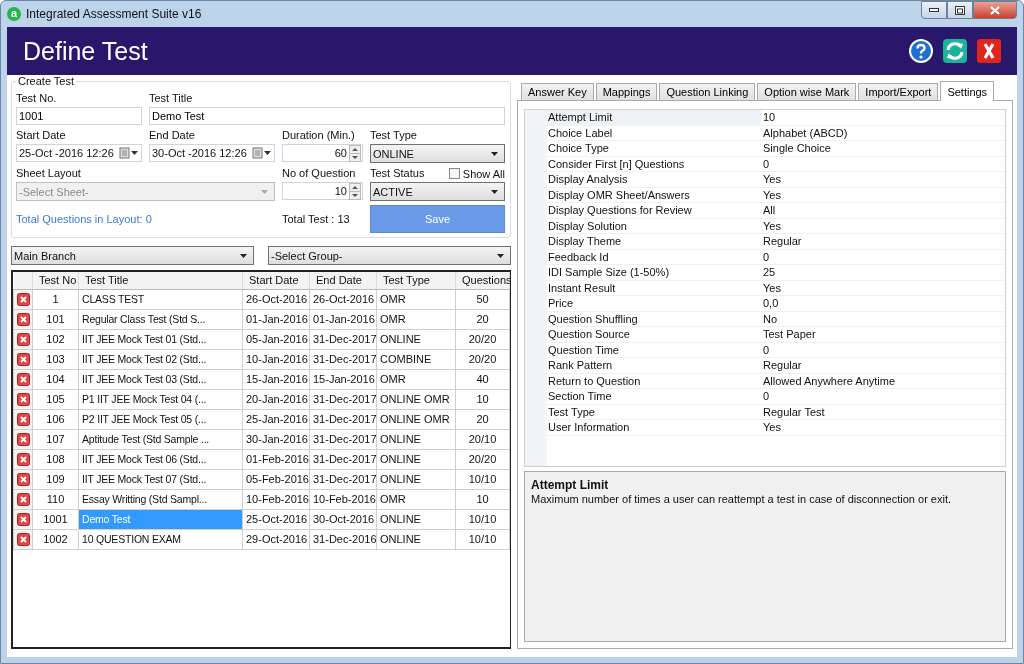 This screenshot has width=1024, height=664. I want to click on tab: Question Linking, so click(707, 91).